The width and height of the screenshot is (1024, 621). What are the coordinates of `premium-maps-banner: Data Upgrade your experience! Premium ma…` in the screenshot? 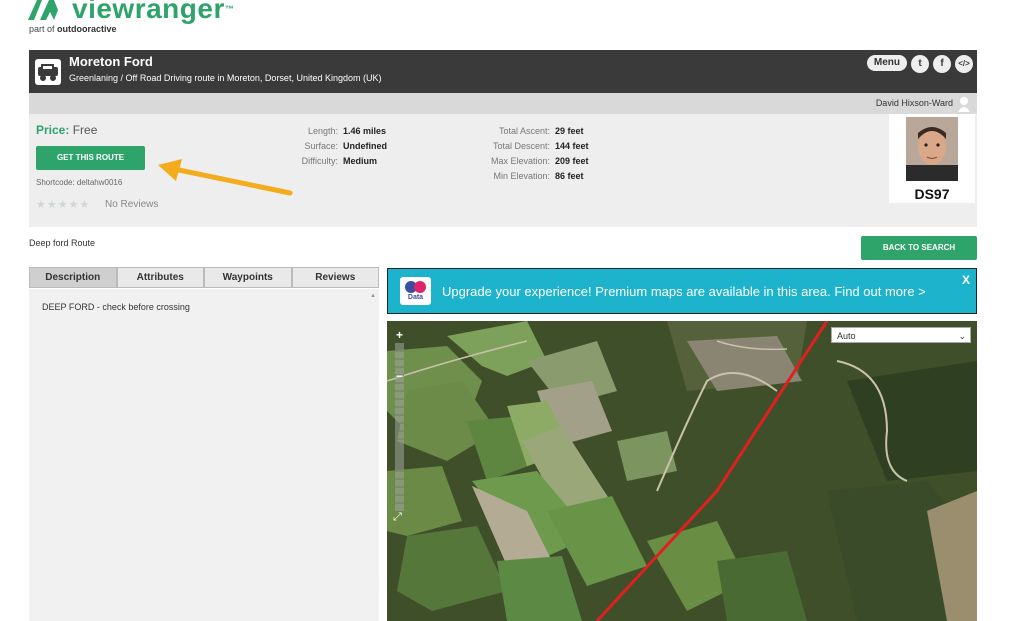 It's located at (682, 291).